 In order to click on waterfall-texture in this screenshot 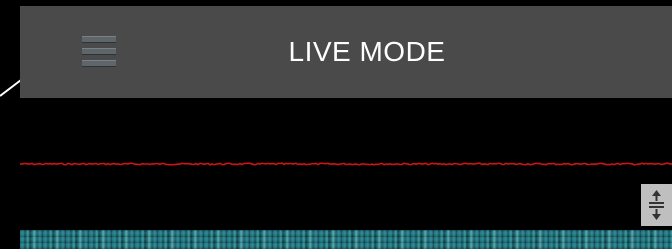, I will do `click(346, 239)`.